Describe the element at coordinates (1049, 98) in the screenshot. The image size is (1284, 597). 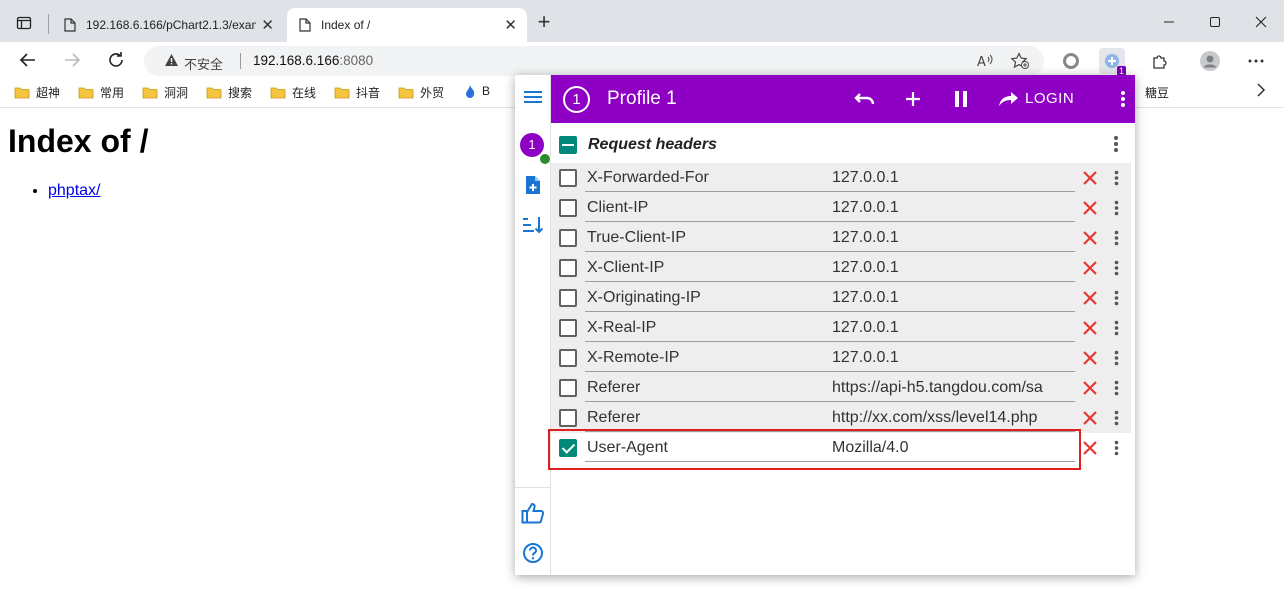
I see `login-button: LOGIN` at that location.